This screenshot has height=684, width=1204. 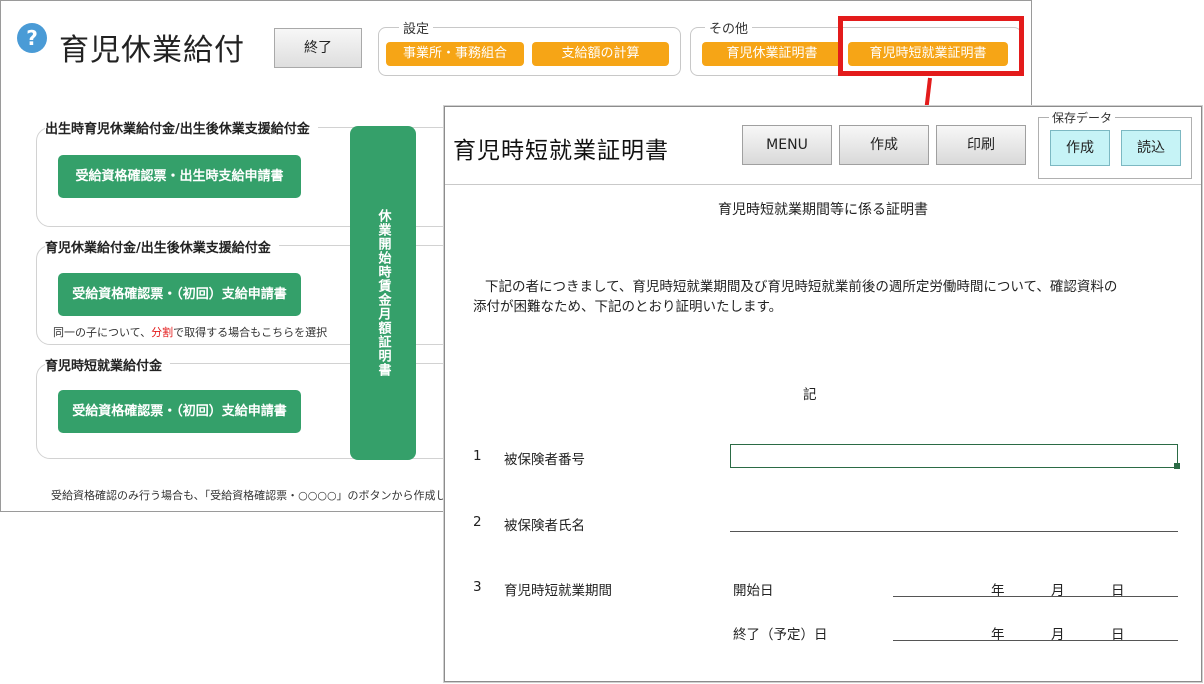 What do you see at coordinates (953, 520) in the screenshot?
I see `insured-name-input` at bounding box center [953, 520].